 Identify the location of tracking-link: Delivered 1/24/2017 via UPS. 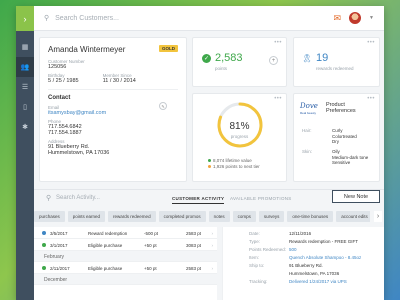
(318, 281).